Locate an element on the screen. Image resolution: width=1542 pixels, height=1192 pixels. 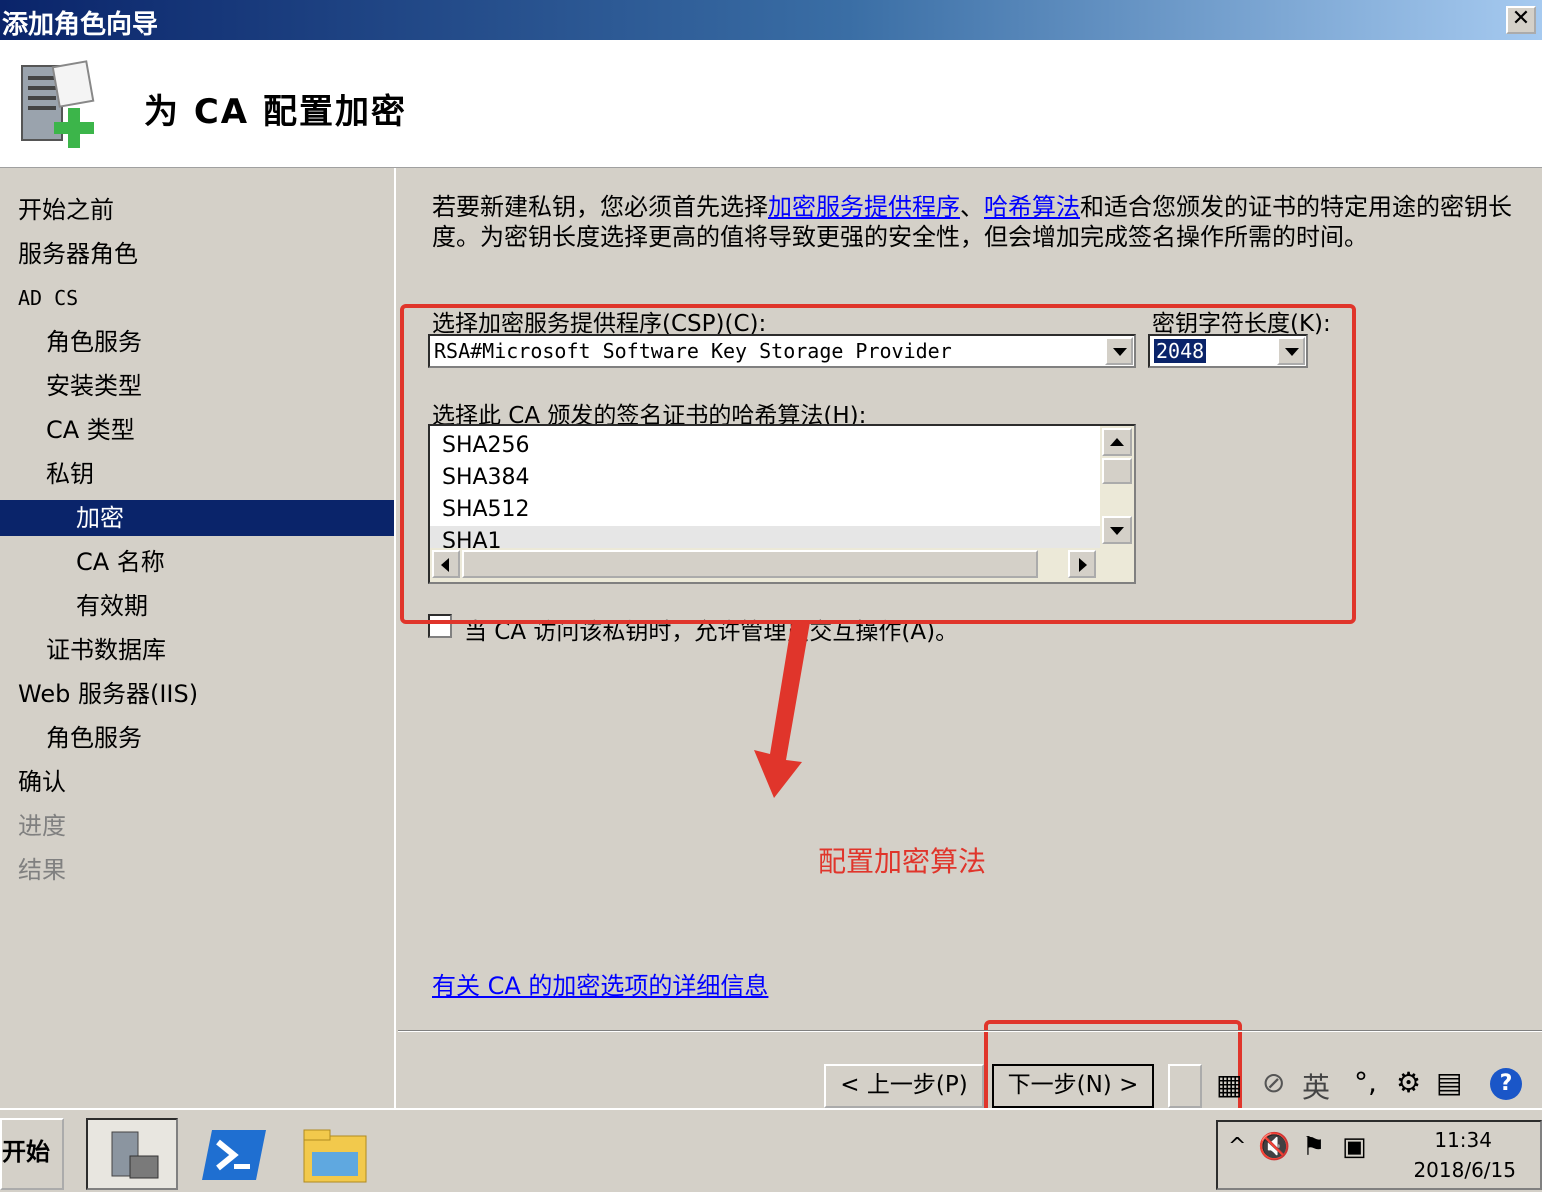
folder-icon is located at coordinates (335, 1156).